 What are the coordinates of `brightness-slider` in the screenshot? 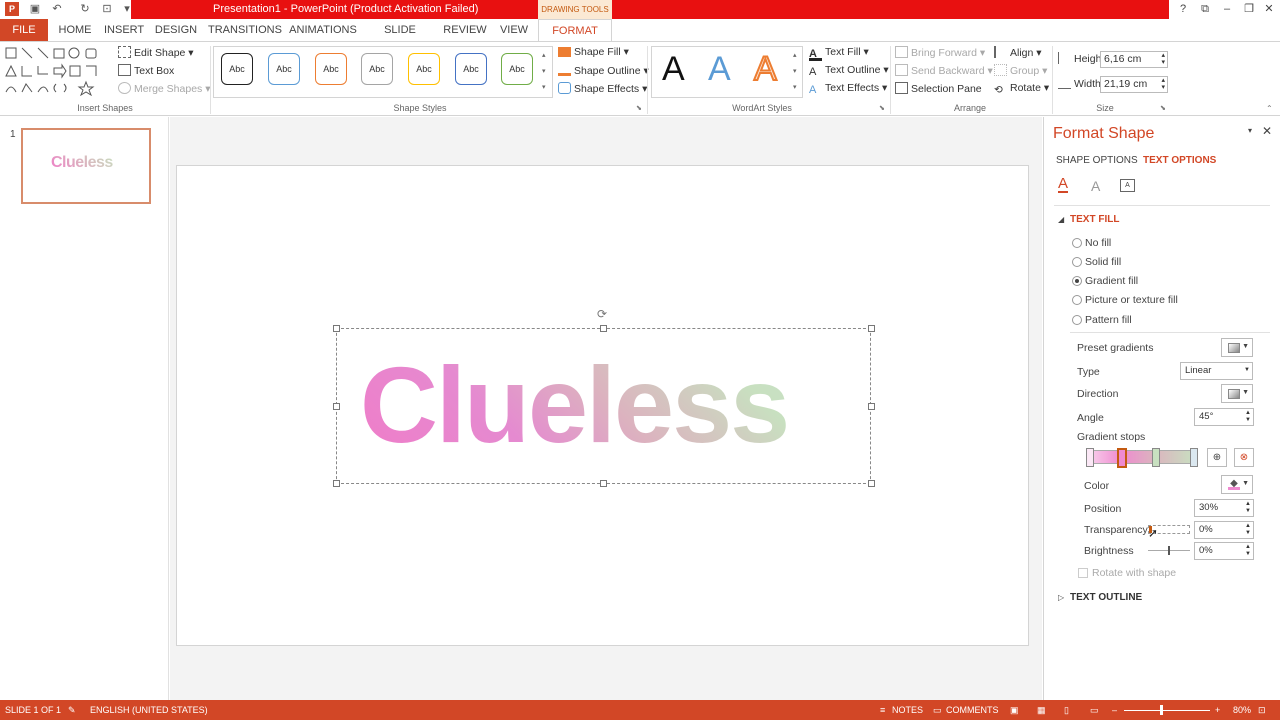 It's located at (1169, 550).